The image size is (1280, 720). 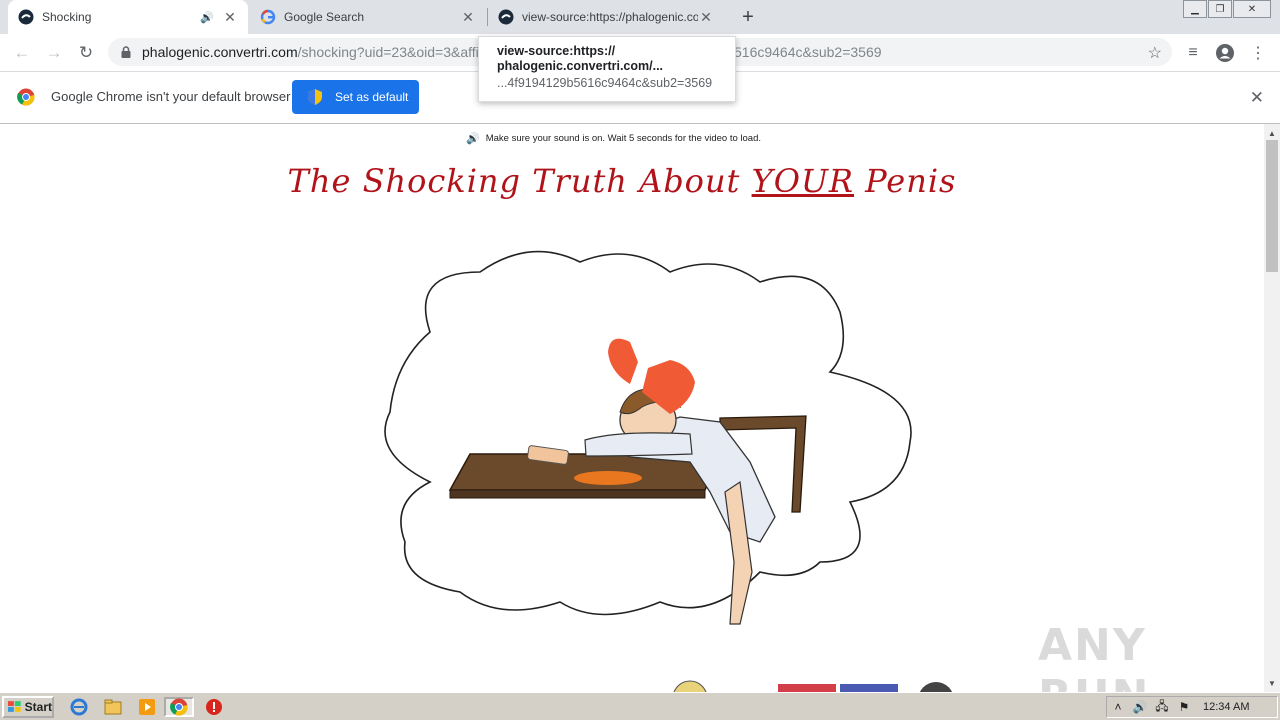 What do you see at coordinates (268, 17) in the screenshot?
I see `google-icon` at bounding box center [268, 17].